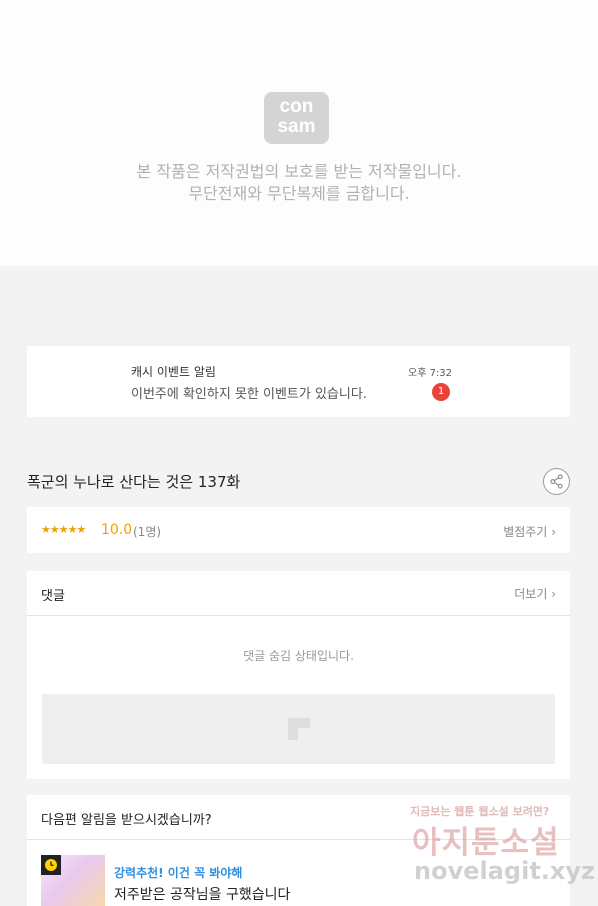 This screenshot has height=906, width=598. Describe the element at coordinates (202, 894) in the screenshot. I see `promo-title: 저주받은 공작님을 구했습니다` at that location.